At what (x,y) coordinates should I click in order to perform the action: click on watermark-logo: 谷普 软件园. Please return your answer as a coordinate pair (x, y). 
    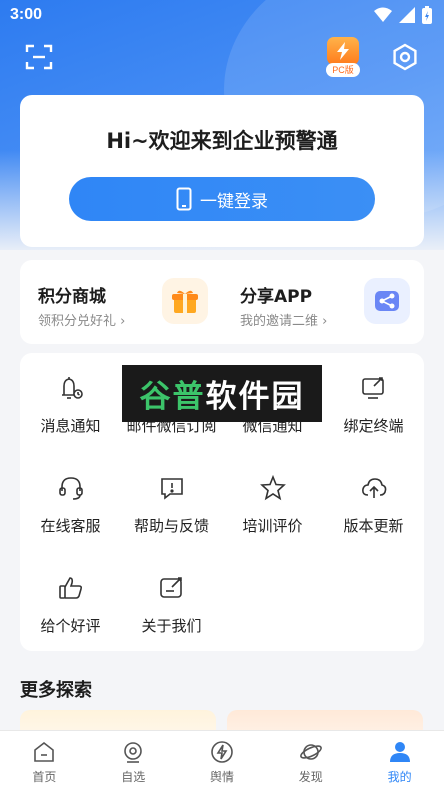
    Looking at the image, I should click on (222, 393).